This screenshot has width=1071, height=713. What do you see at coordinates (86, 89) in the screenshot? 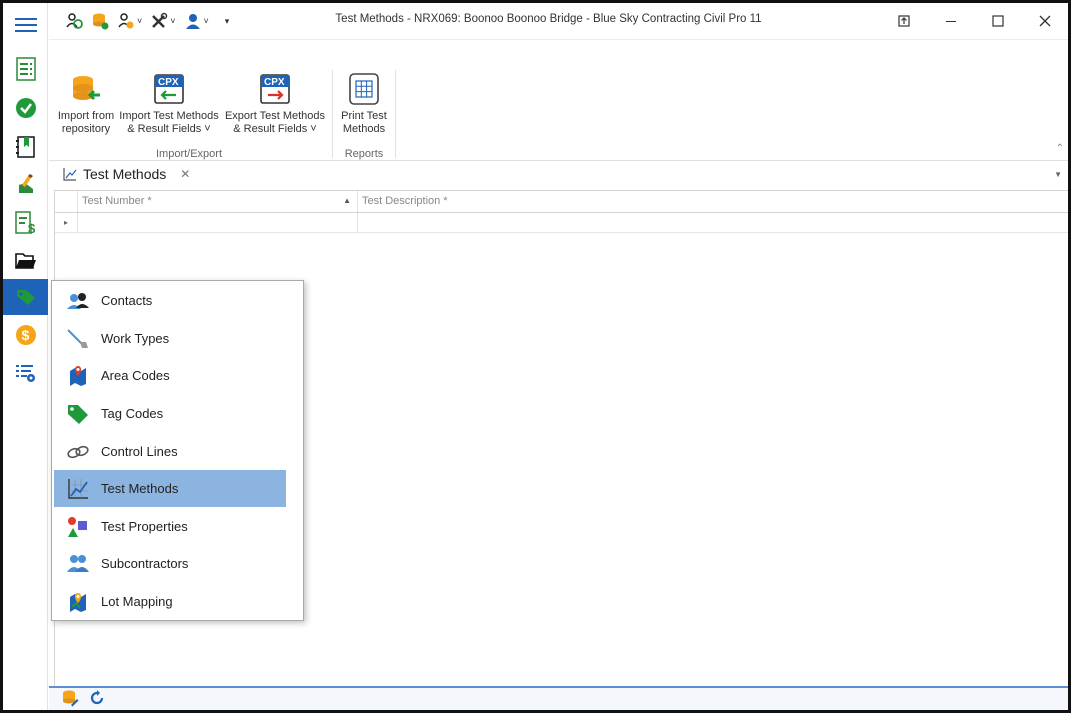
I see `database-import-icon` at bounding box center [86, 89].